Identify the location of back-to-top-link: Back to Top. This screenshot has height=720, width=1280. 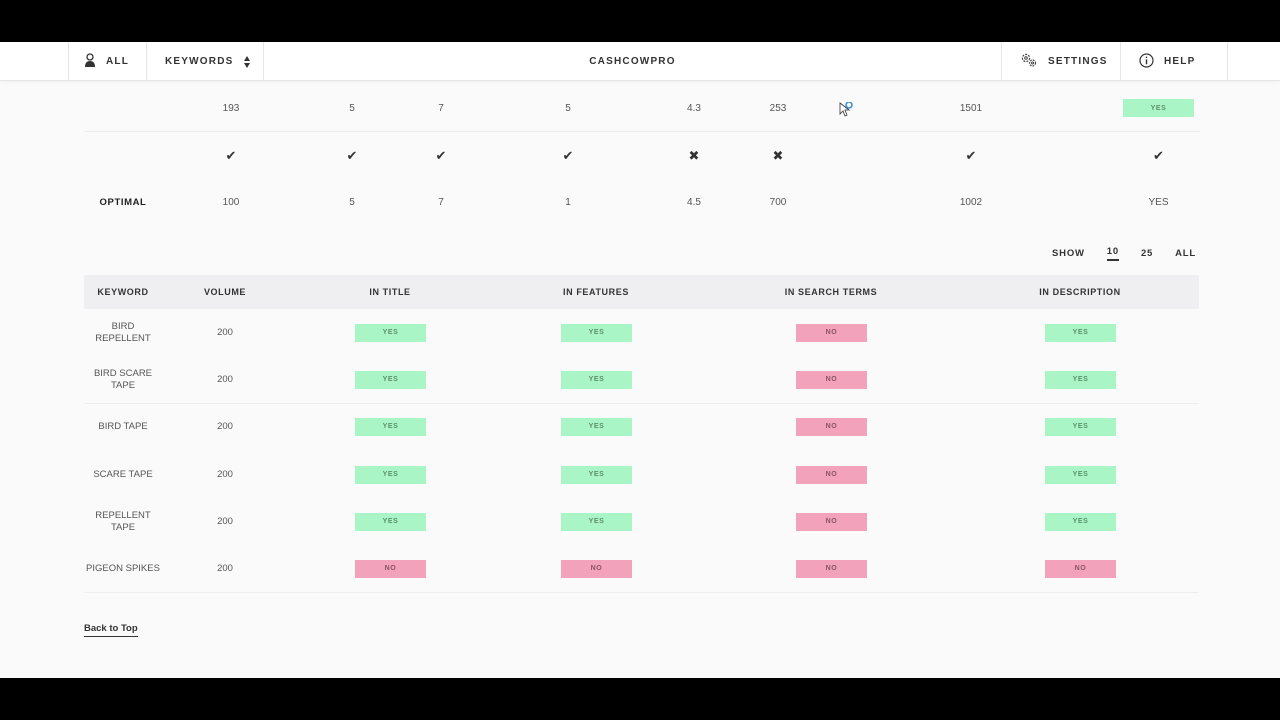
(111, 630).